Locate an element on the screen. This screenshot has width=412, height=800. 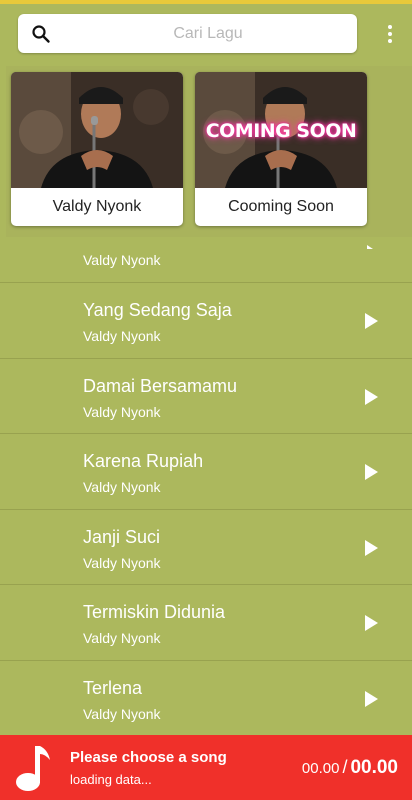
featured-card-valdy-nyonk: Valdy Nyonk is located at coordinates (97, 149).